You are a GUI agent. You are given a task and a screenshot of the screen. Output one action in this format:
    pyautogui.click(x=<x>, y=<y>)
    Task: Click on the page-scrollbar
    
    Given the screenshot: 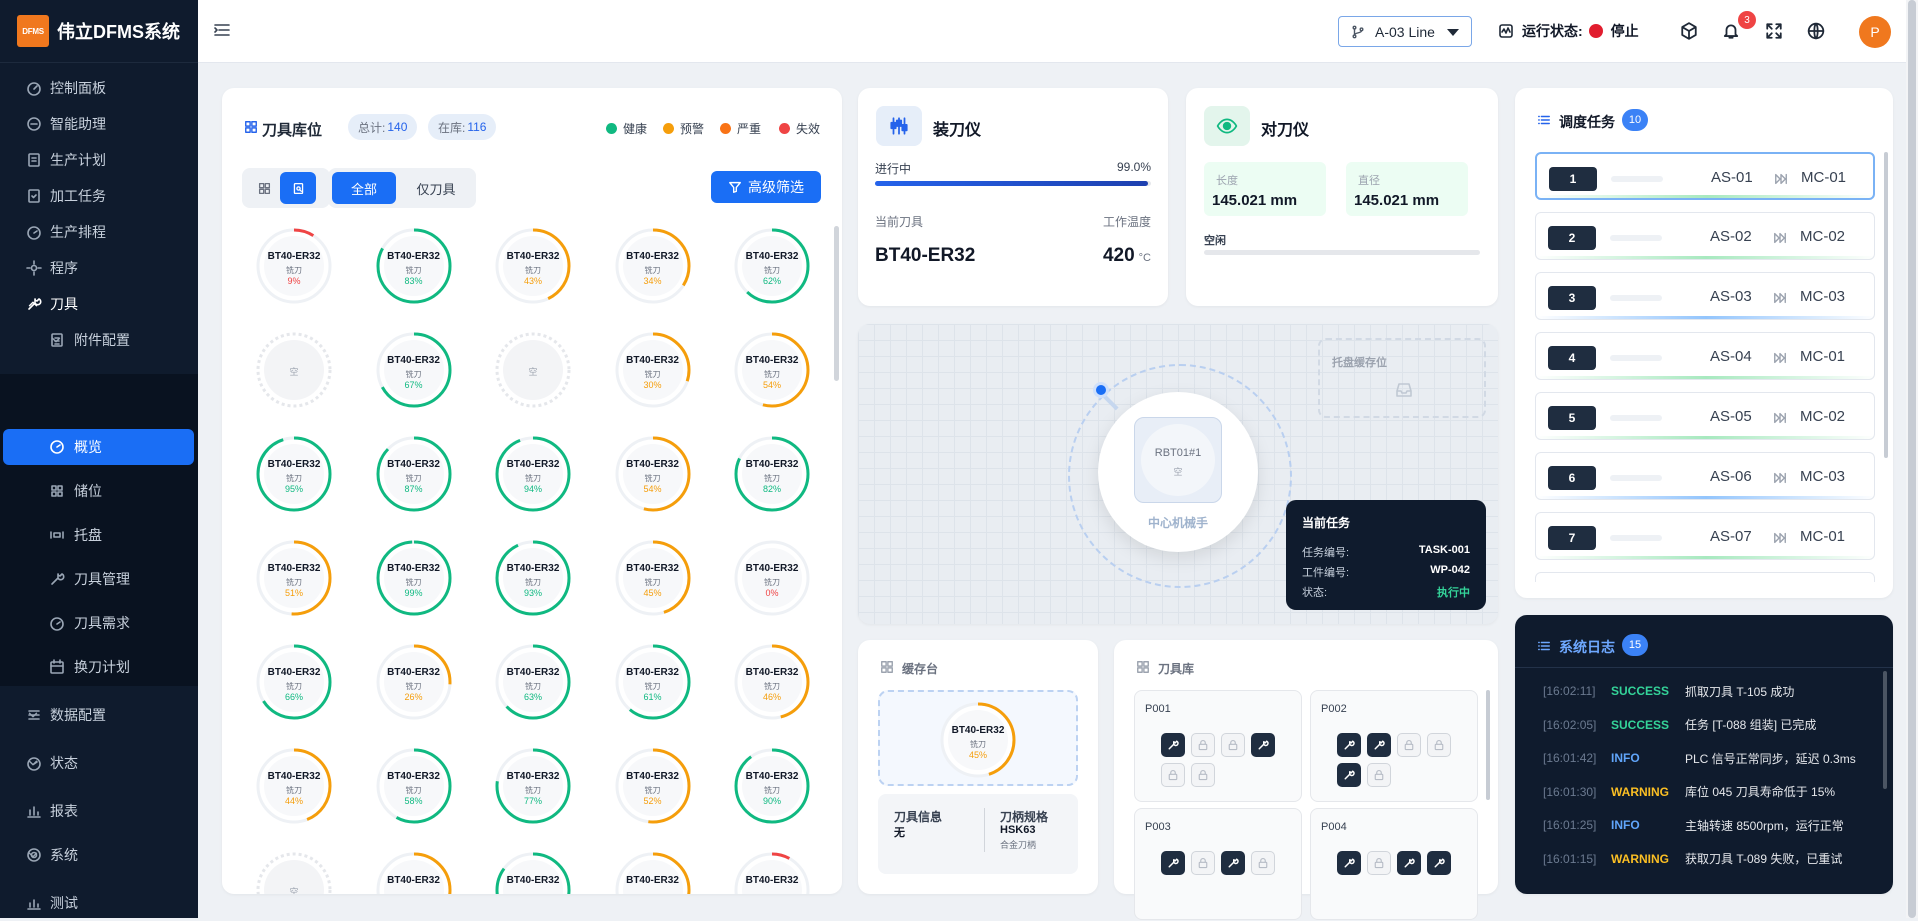 What is the action you would take?
    pyautogui.click(x=1912, y=459)
    